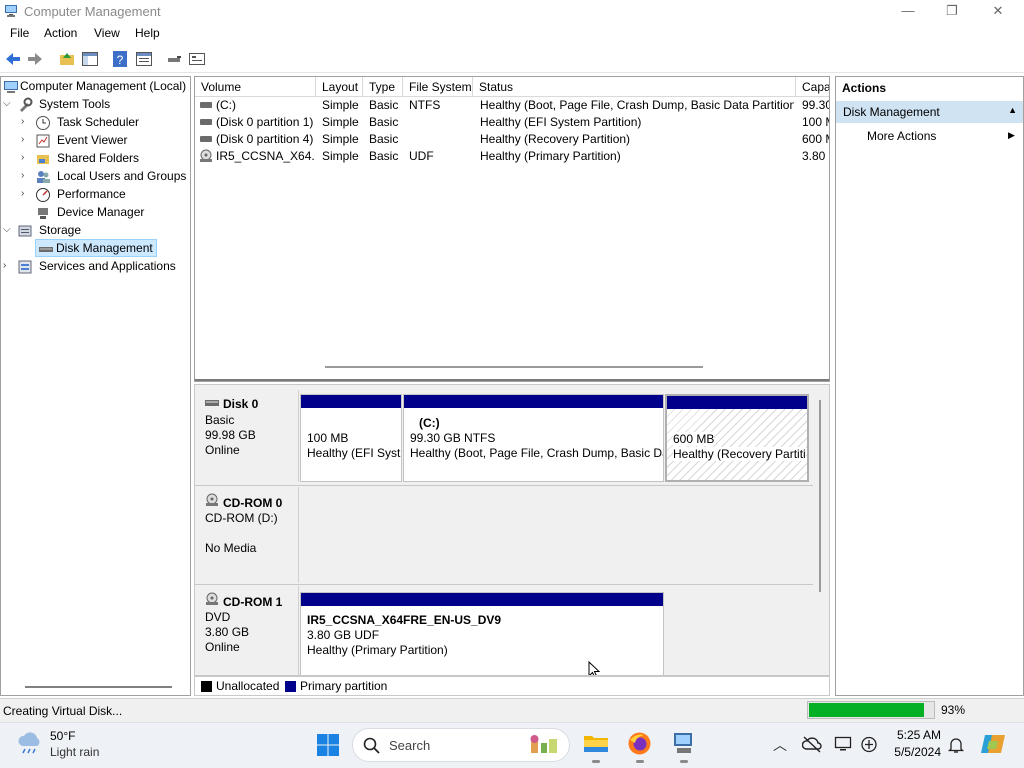  Describe the element at coordinates (891, 112) in the screenshot. I see `actions-section-label: Disk Management` at that location.